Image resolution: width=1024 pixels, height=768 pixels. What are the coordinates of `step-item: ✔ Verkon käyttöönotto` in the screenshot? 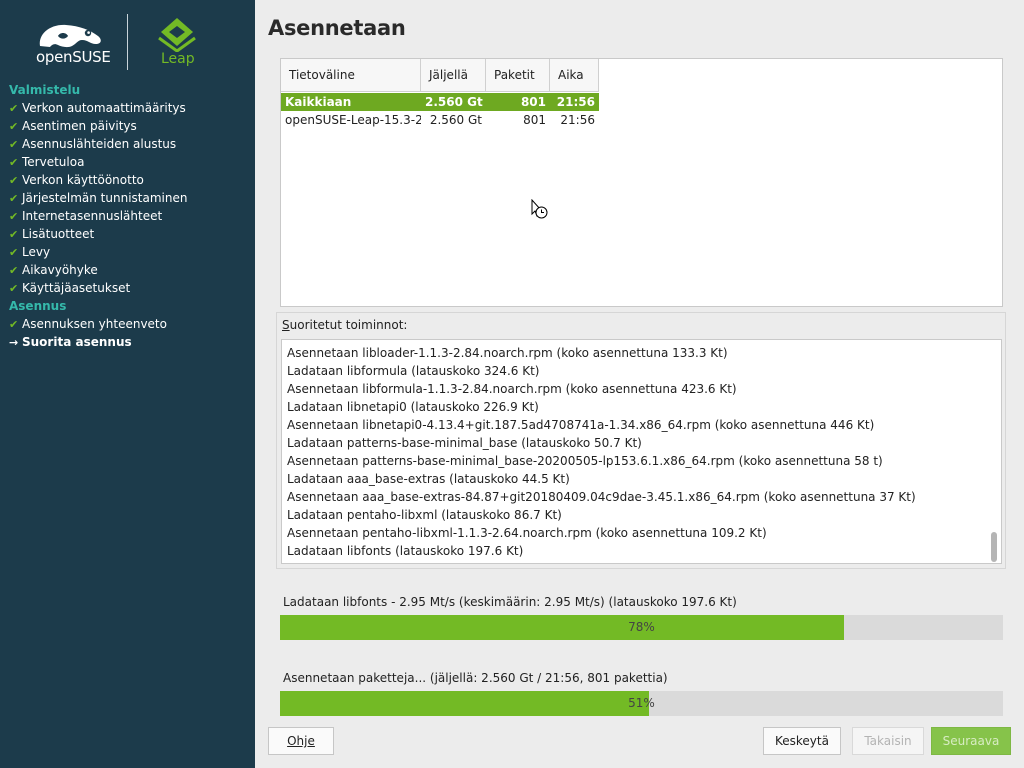 It's located at (127, 180).